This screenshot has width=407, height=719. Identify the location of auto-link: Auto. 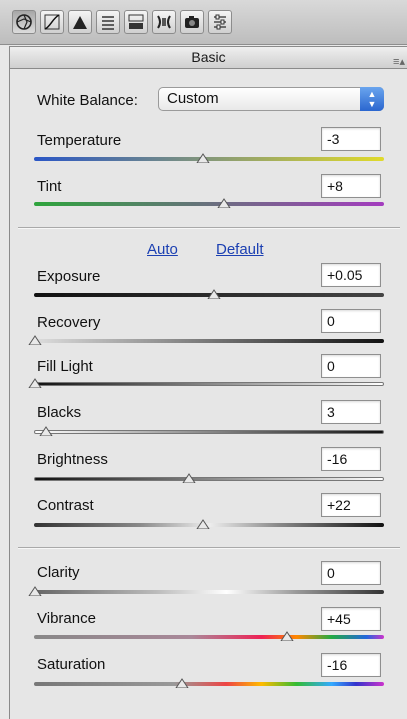
(162, 249).